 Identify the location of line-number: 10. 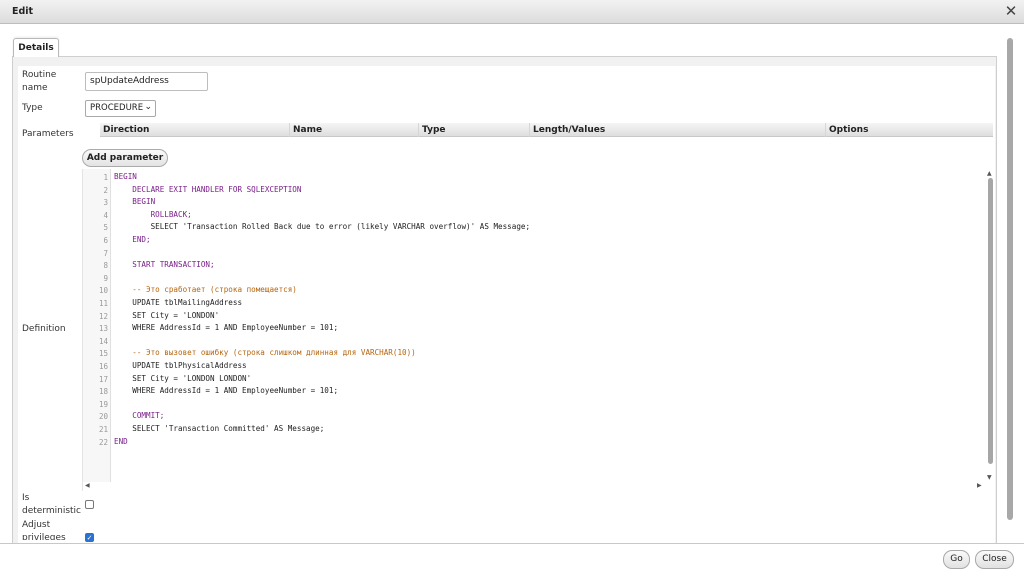
(103, 291).